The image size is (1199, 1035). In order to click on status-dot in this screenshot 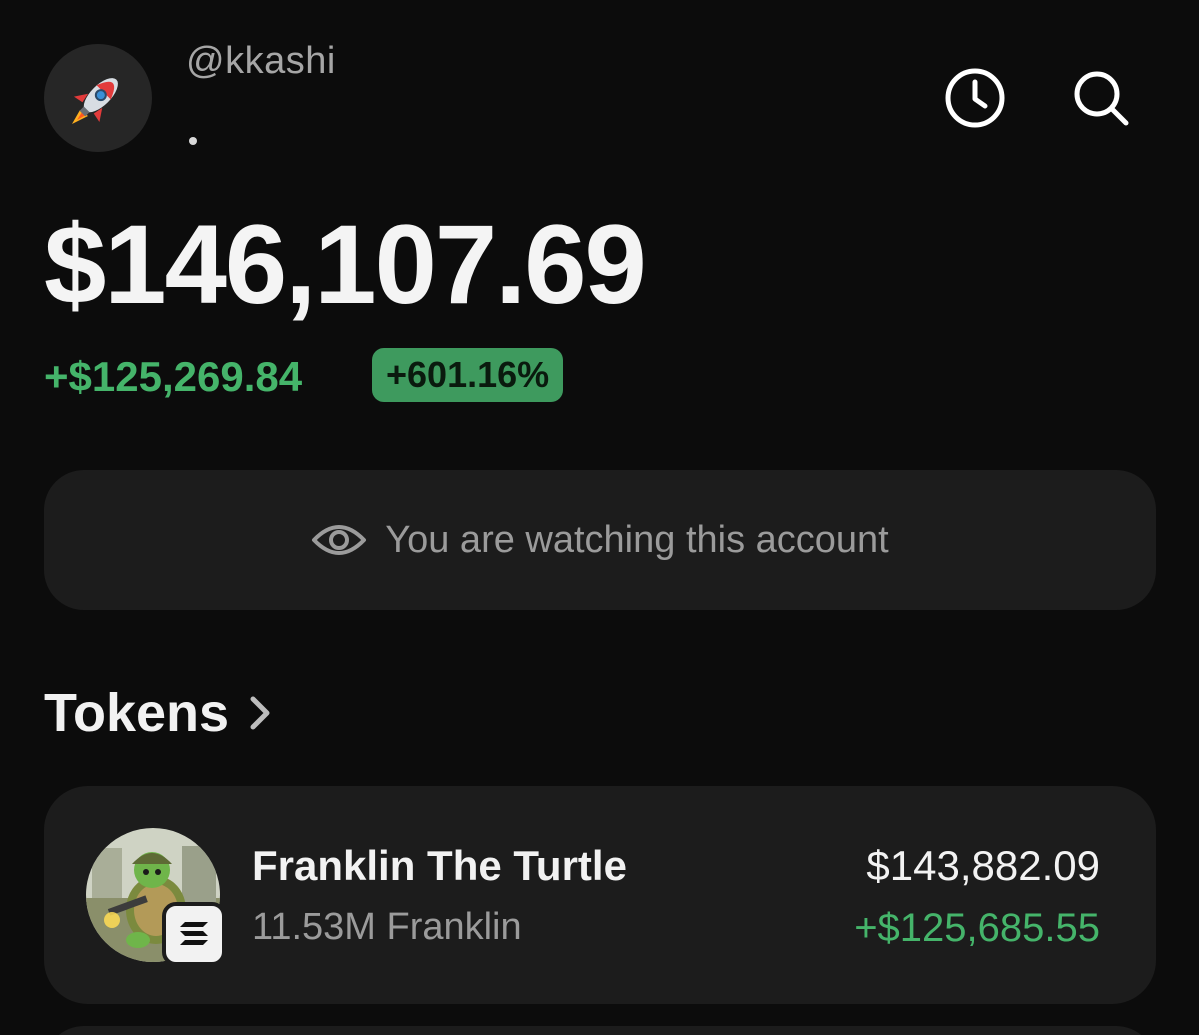, I will do `click(193, 141)`.